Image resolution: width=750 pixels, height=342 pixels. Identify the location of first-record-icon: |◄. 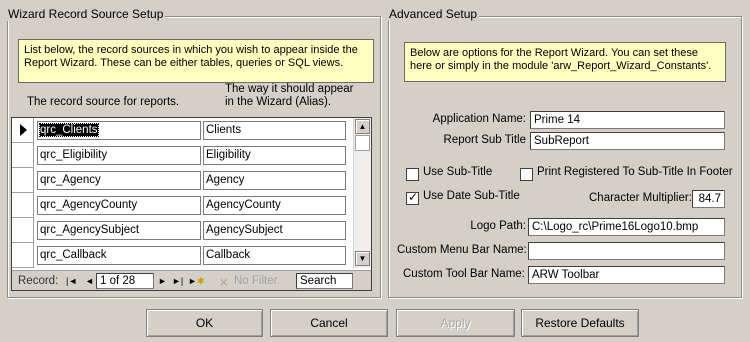
(71, 281).